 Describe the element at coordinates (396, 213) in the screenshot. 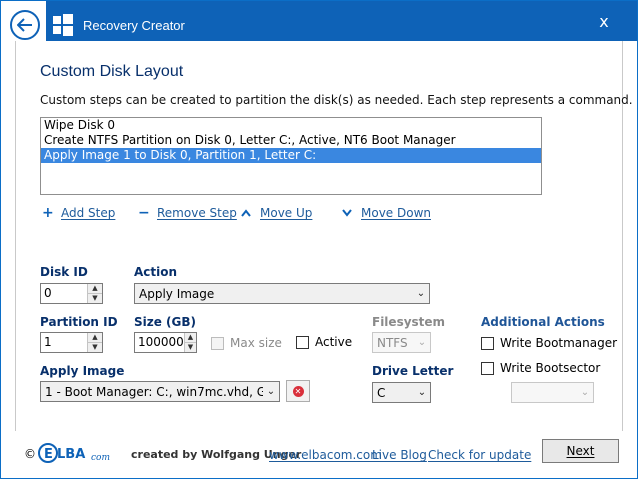

I see `move-down-label: Move Down` at that location.